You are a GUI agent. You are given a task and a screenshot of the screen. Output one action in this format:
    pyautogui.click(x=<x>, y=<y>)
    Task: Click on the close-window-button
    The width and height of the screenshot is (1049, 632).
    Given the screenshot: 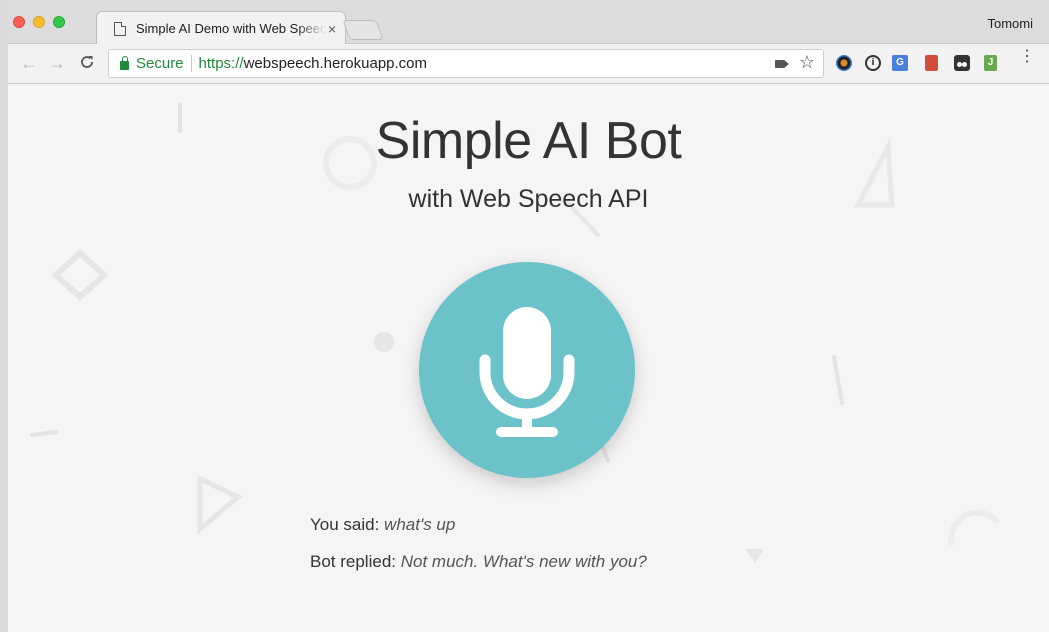 What is the action you would take?
    pyautogui.click(x=19, y=22)
    